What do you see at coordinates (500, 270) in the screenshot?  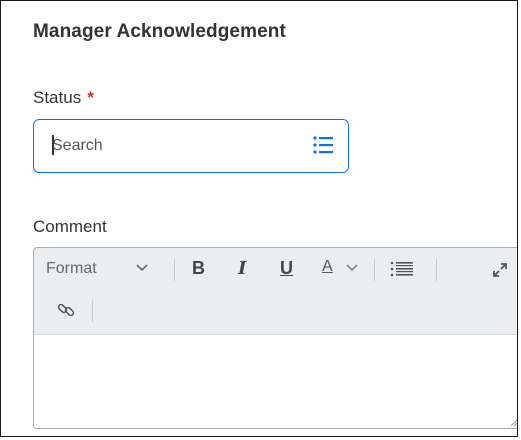 I see `expand-icon` at bounding box center [500, 270].